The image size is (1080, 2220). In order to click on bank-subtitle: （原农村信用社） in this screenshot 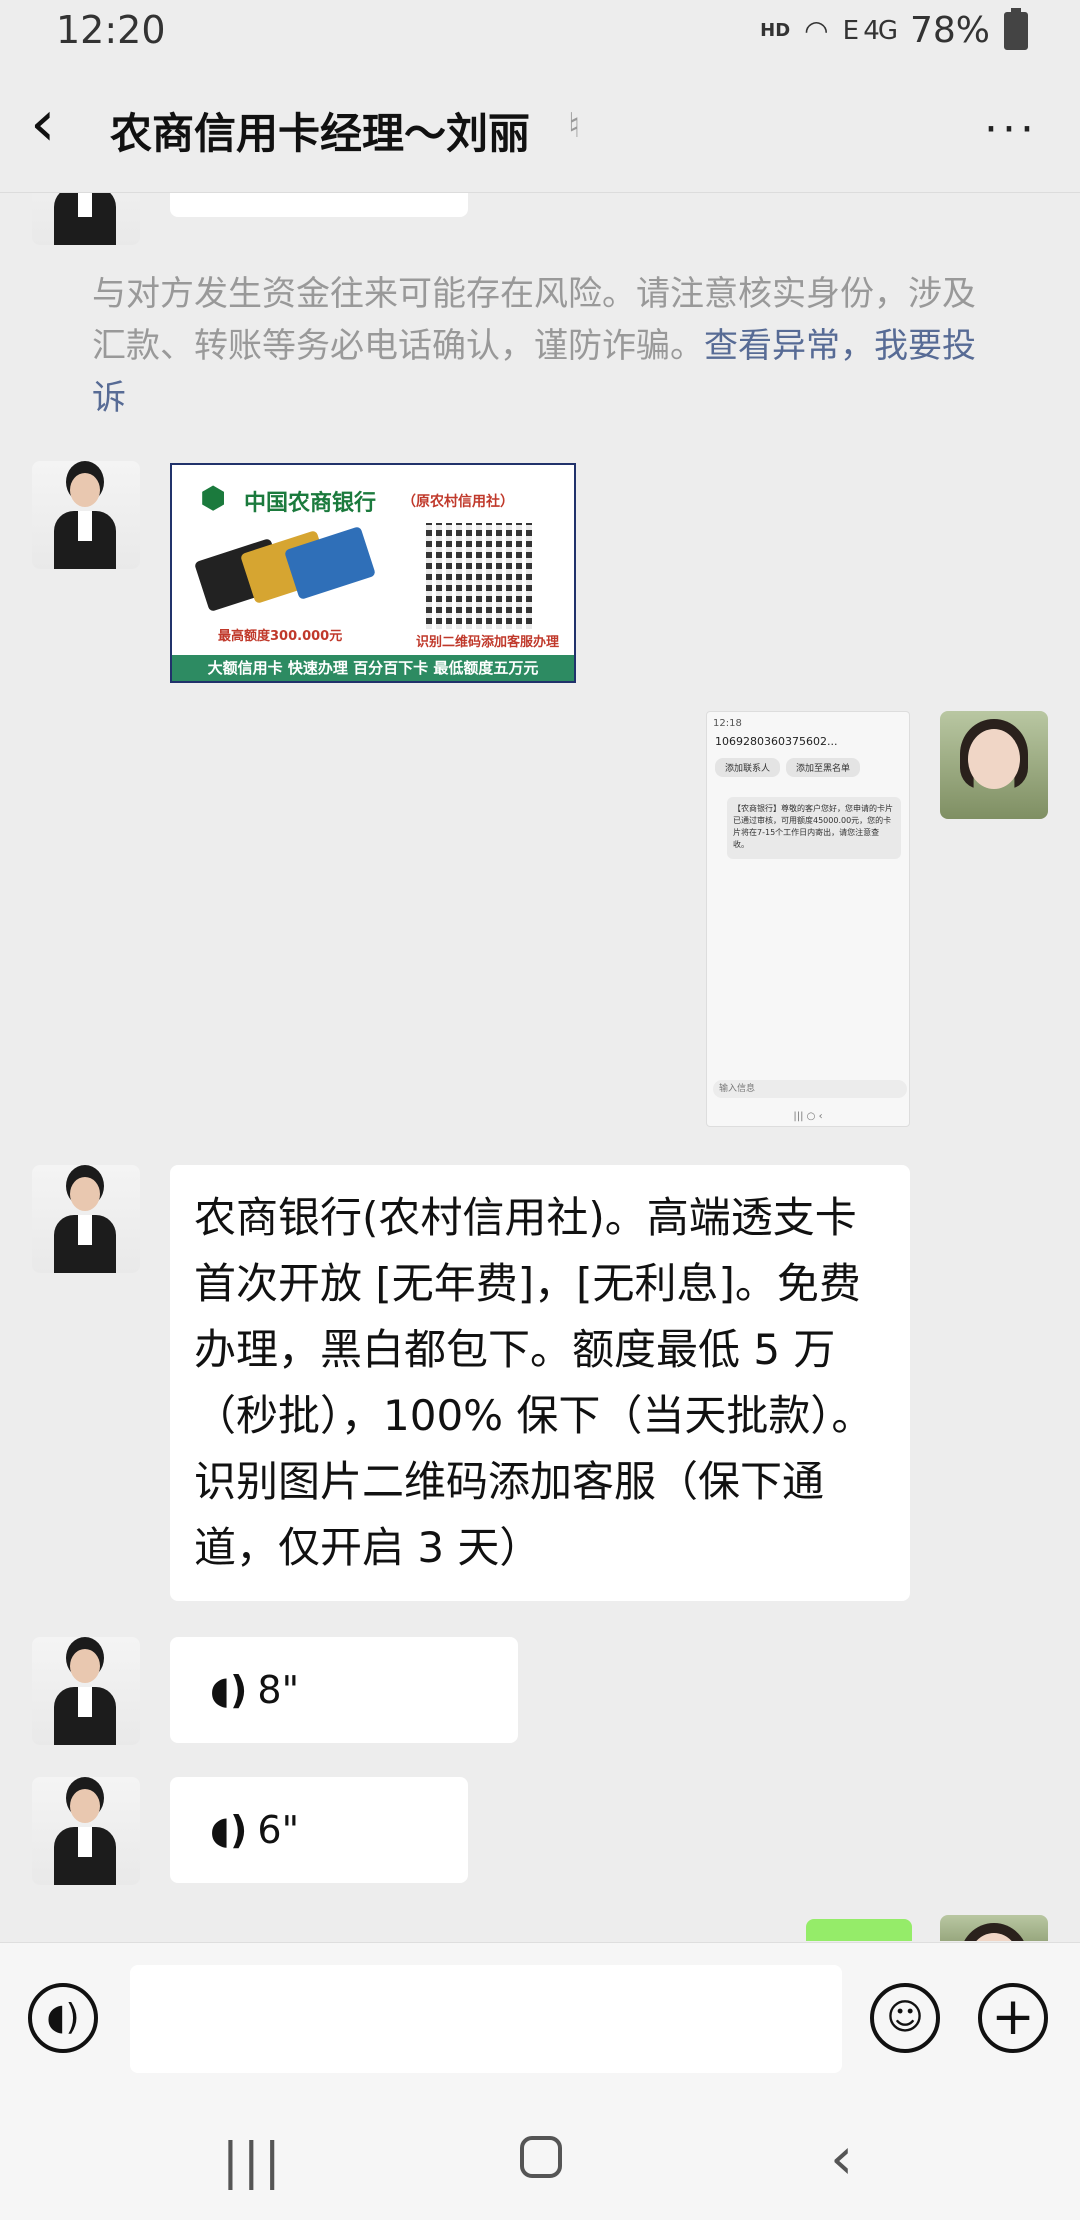, I will do `click(458, 502)`.